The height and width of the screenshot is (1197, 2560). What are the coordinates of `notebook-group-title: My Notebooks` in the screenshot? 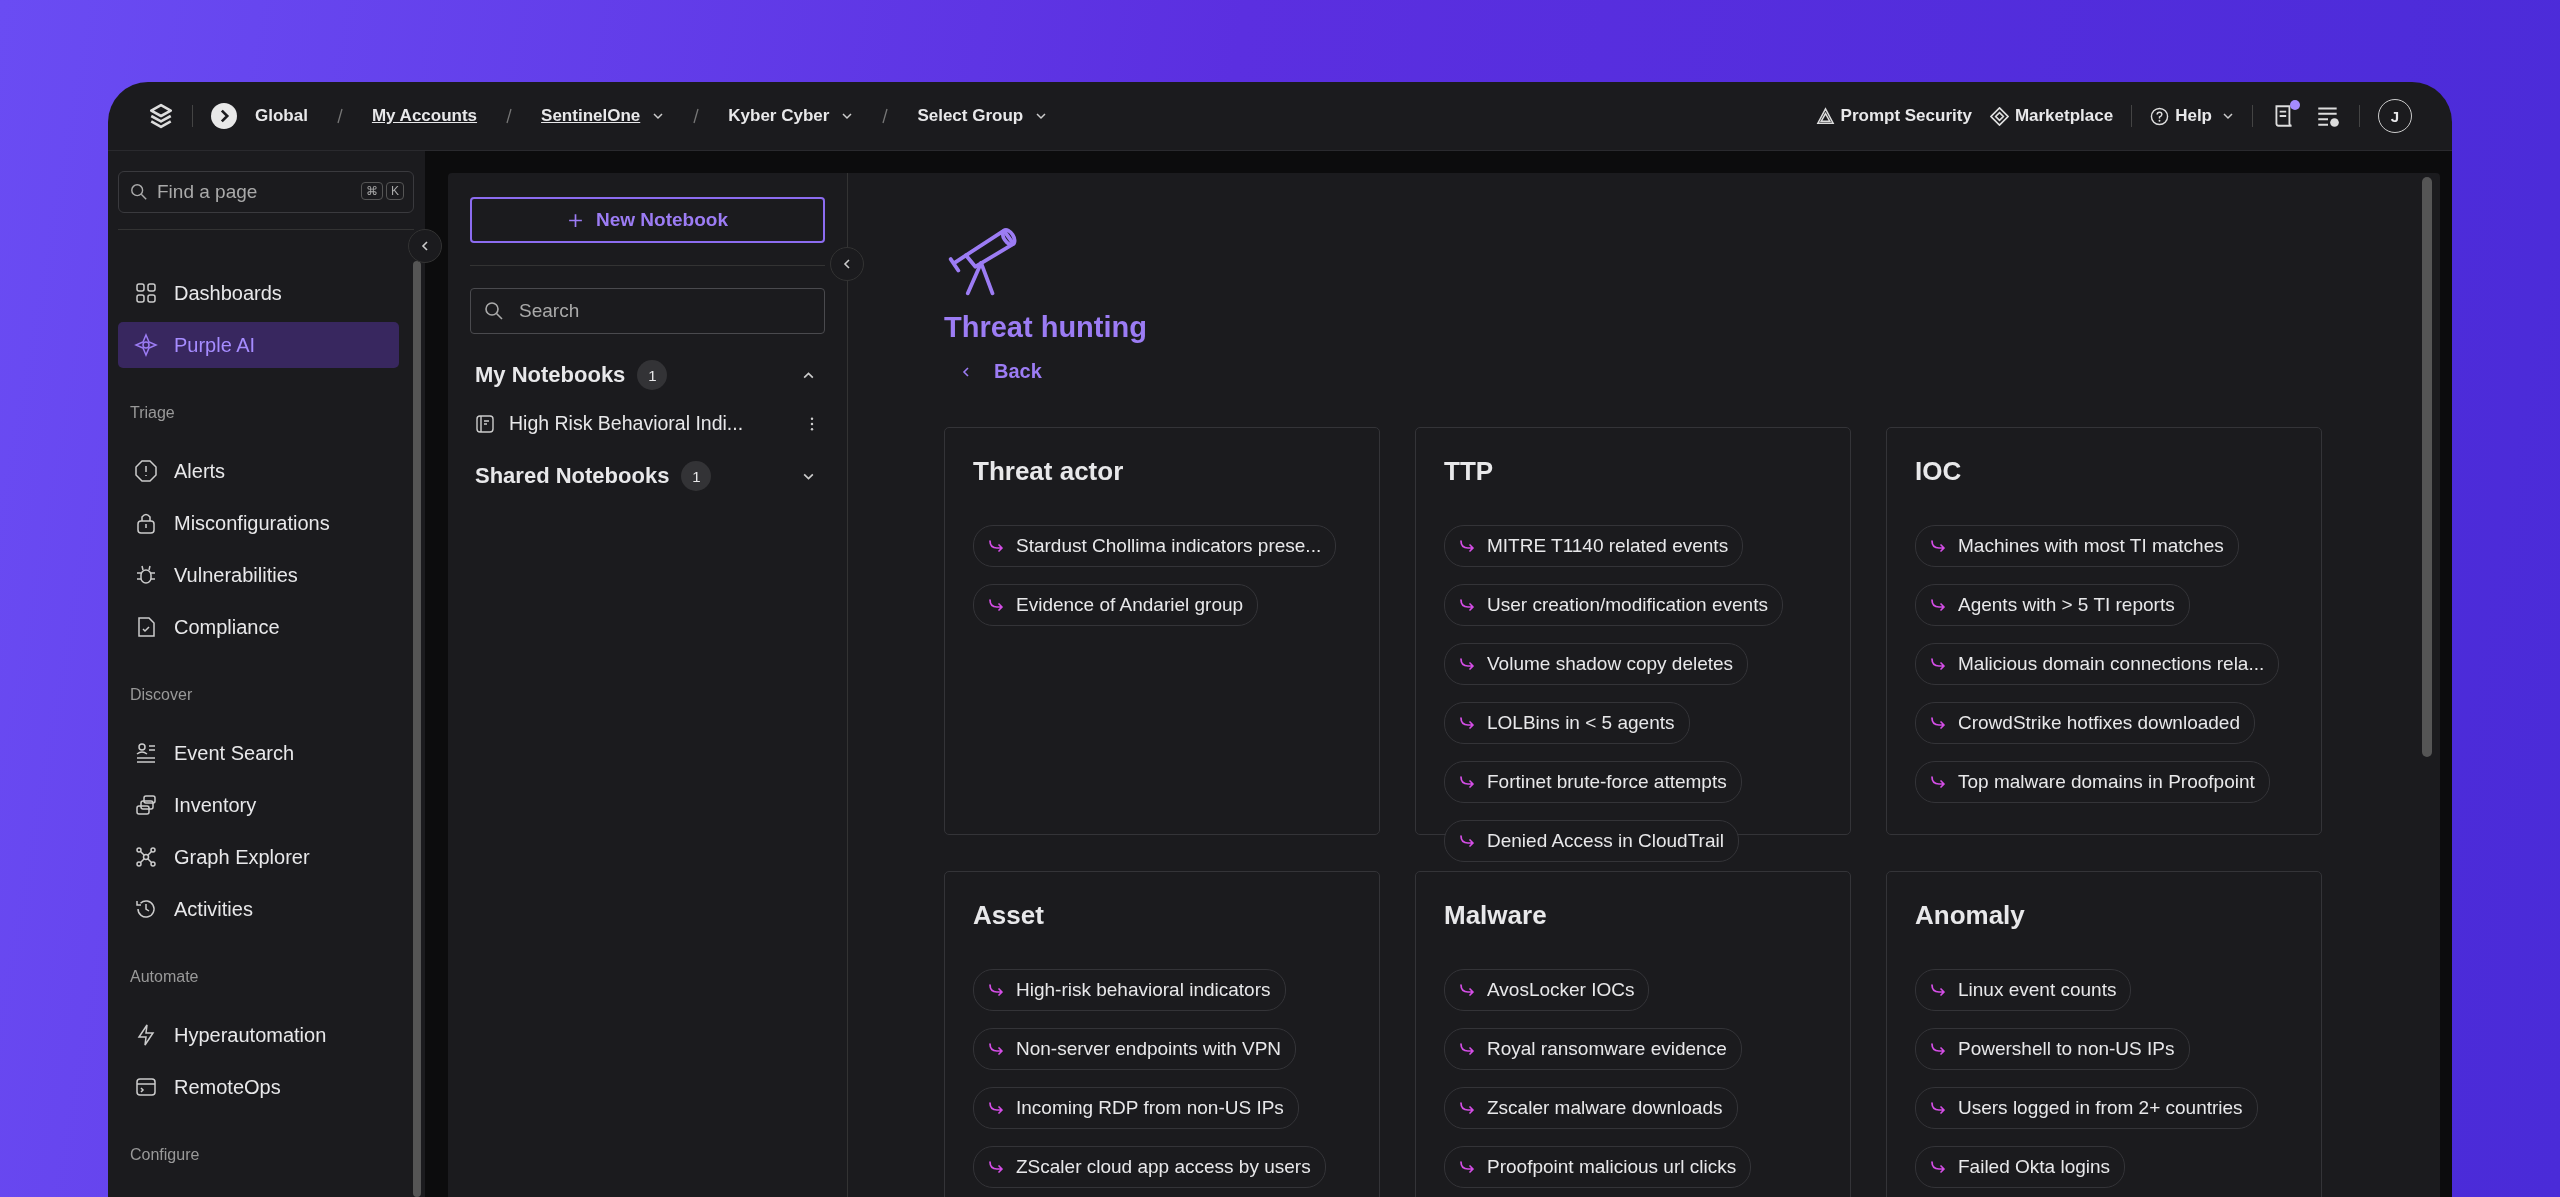 It's located at (550, 375).